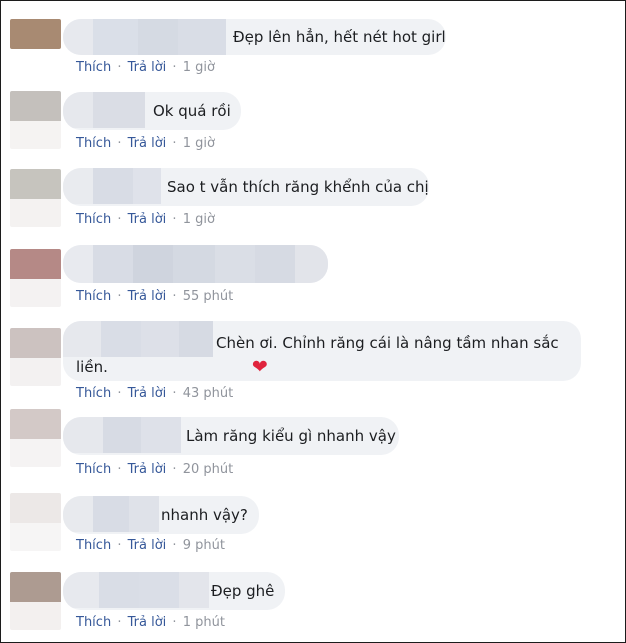  I want to click on comment-text: Sao t vẫn thích răng khểnh của chị, so click(298, 187).